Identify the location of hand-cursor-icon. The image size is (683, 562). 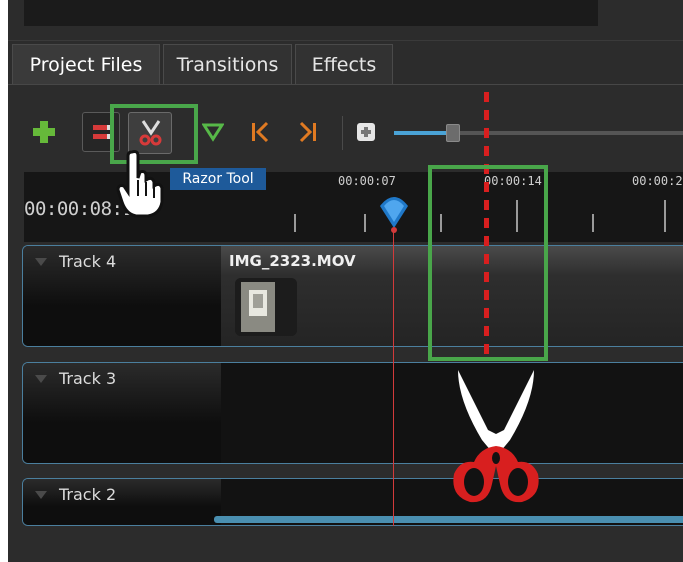
(142, 183).